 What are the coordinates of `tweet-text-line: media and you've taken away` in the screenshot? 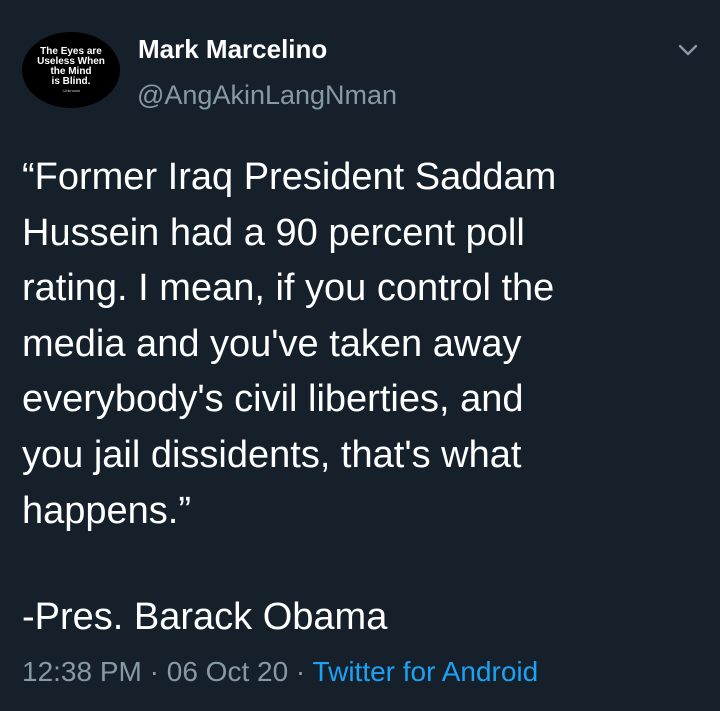 It's located at (272, 343).